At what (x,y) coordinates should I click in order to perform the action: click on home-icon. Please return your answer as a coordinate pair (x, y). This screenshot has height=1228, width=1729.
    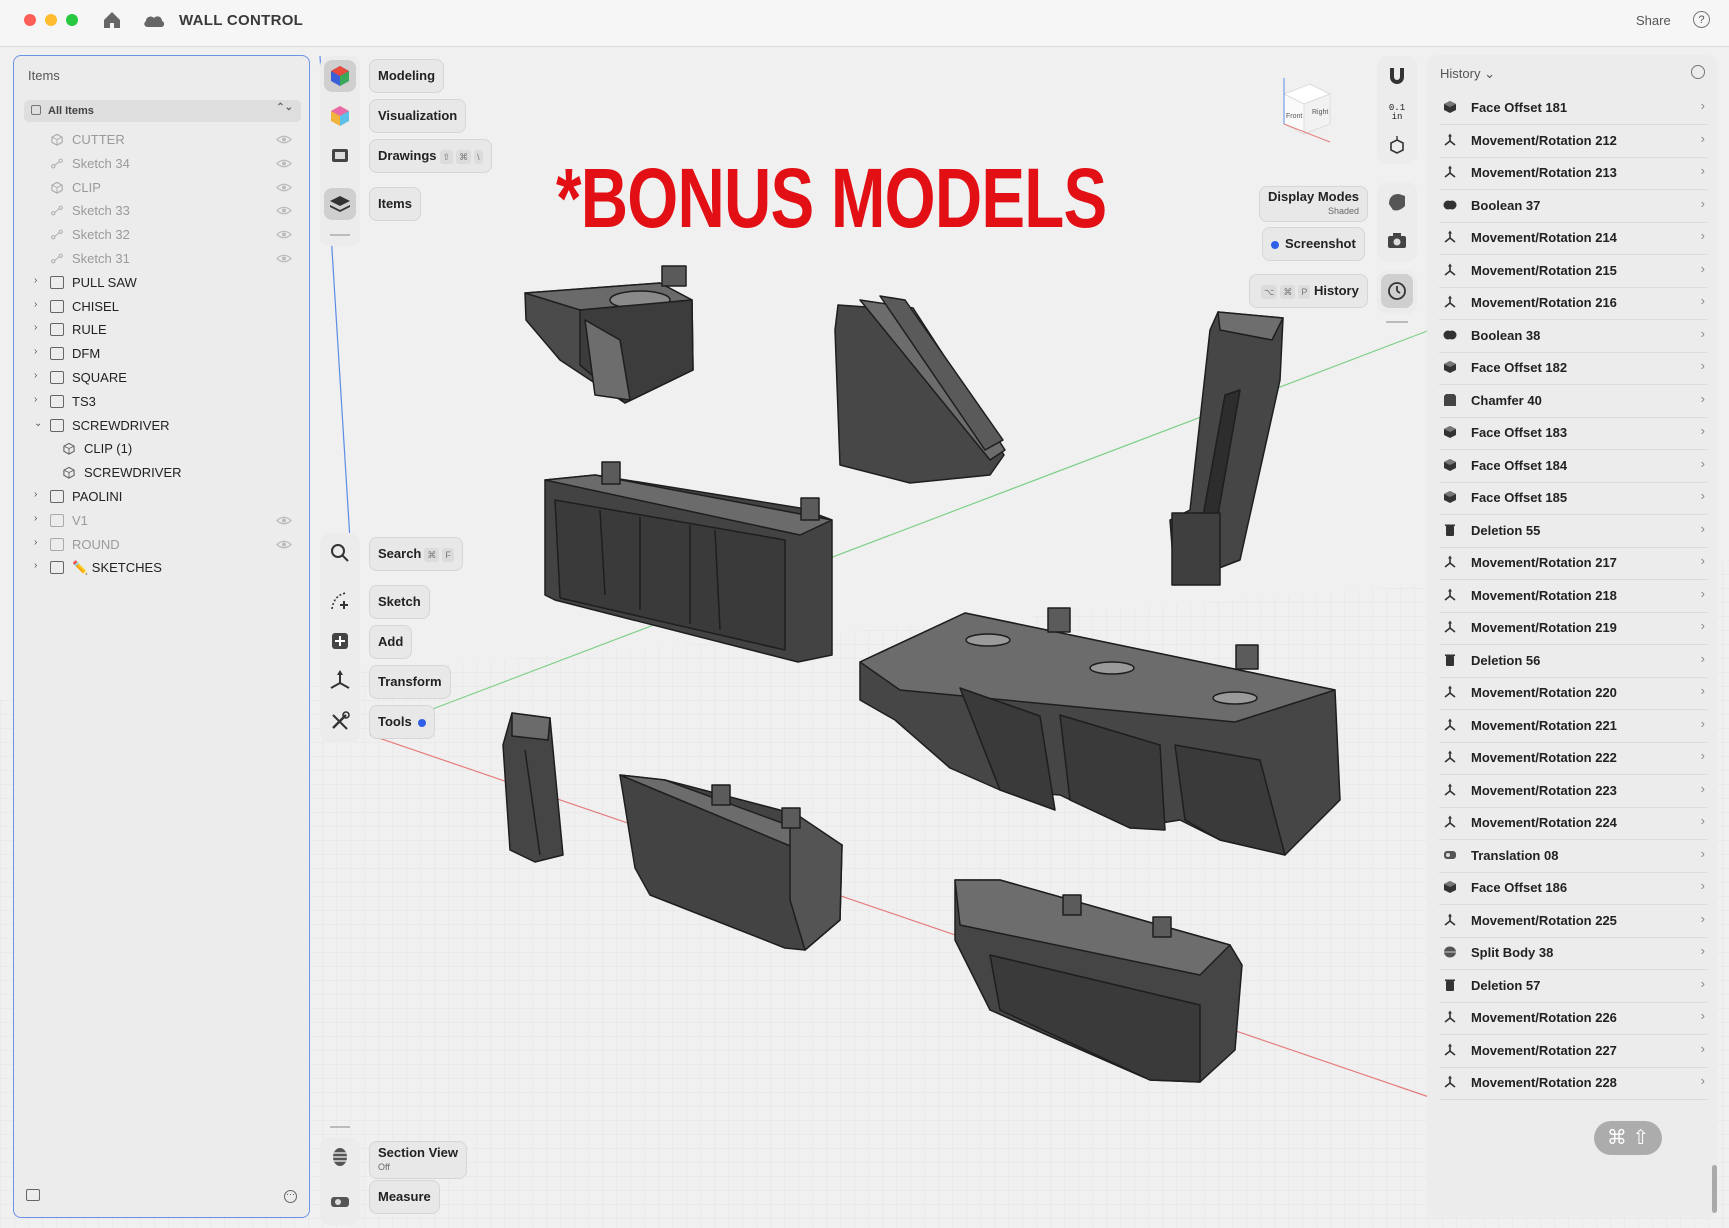
    Looking at the image, I should click on (112, 20).